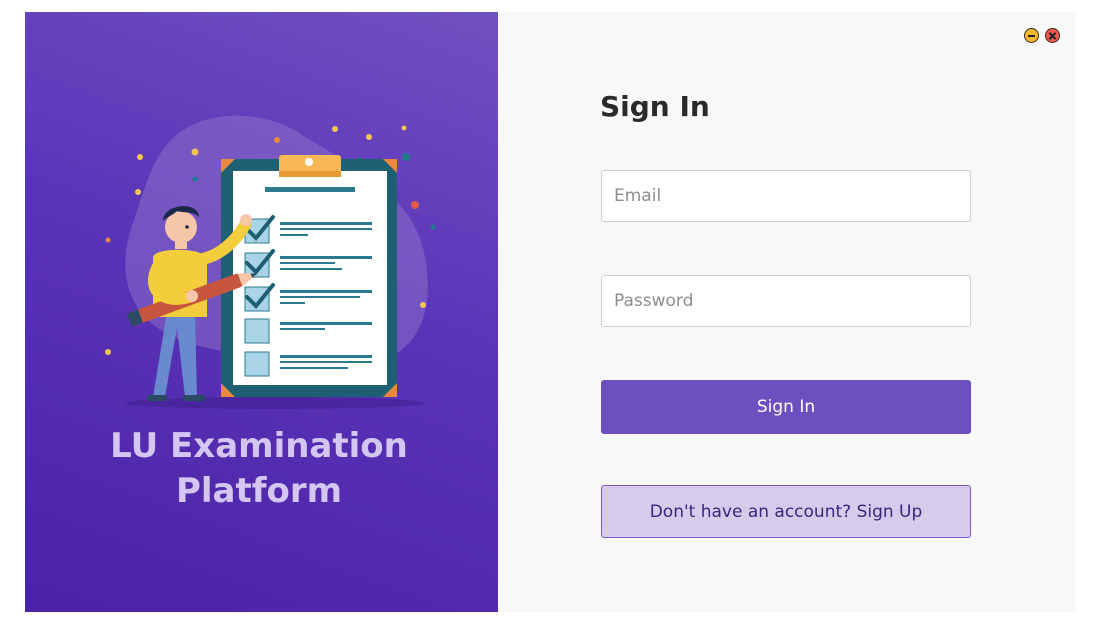  What do you see at coordinates (786, 196) in the screenshot?
I see `email-field` at bounding box center [786, 196].